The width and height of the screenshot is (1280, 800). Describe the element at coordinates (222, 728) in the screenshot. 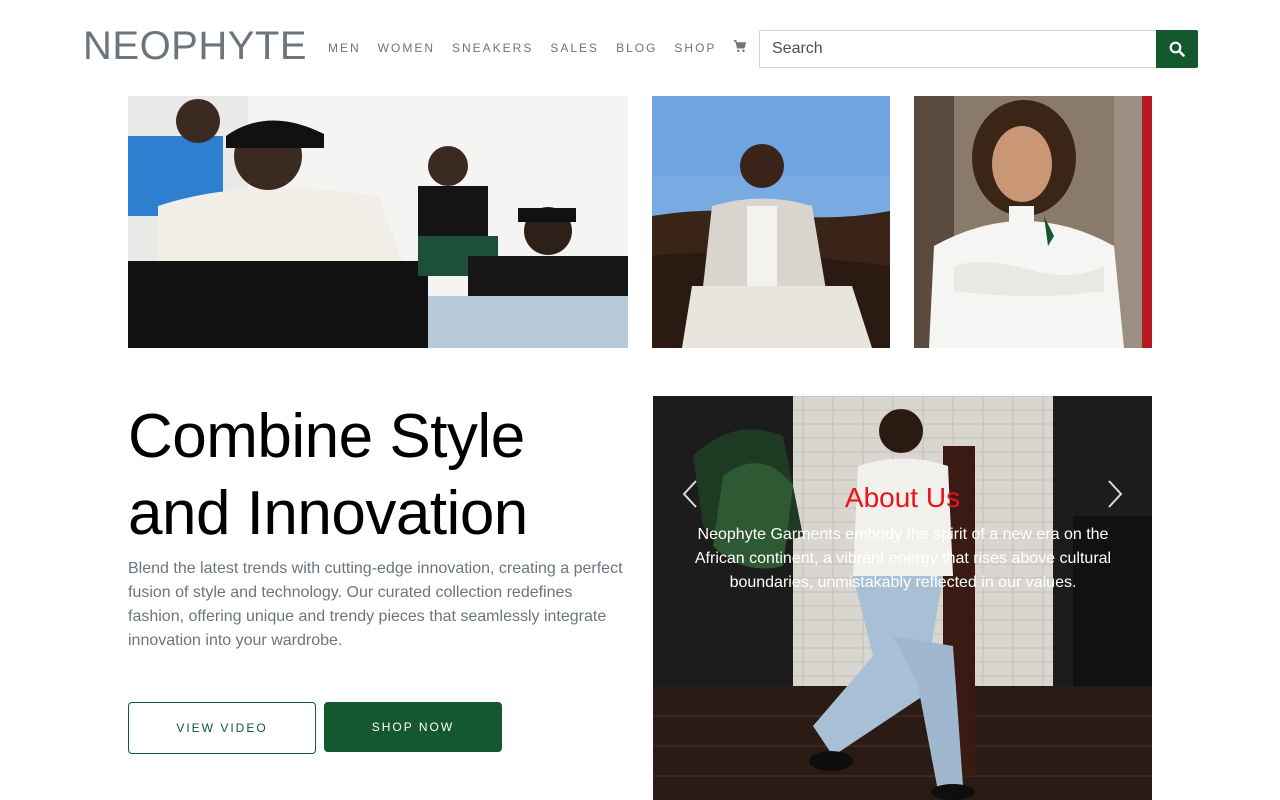

I see `view-video-button: VIEW VIDEO` at that location.